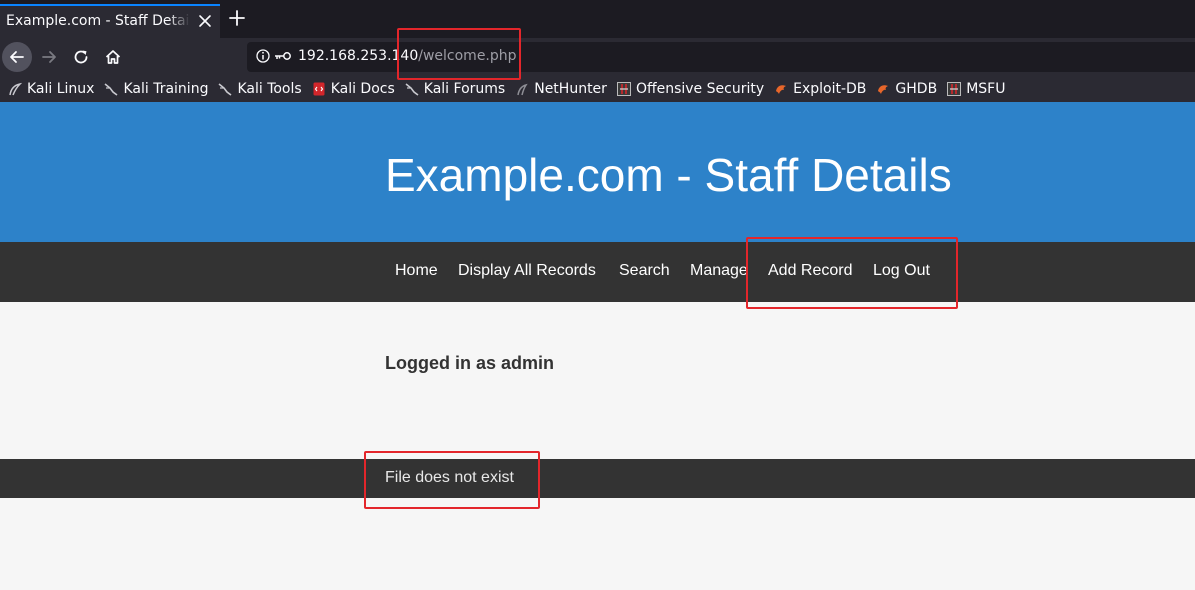 The image size is (1195, 590). Describe the element at coordinates (269, 89) in the screenshot. I see `bookmark-label: Kali Tools` at that location.